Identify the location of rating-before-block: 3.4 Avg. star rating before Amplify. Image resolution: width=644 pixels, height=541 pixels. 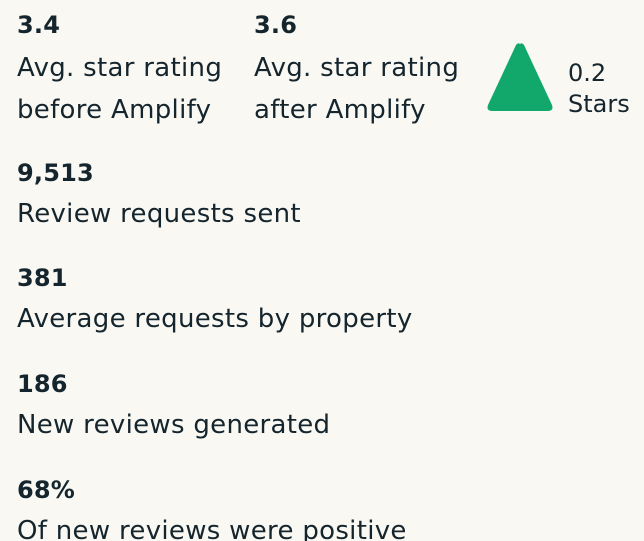
(119, 71).